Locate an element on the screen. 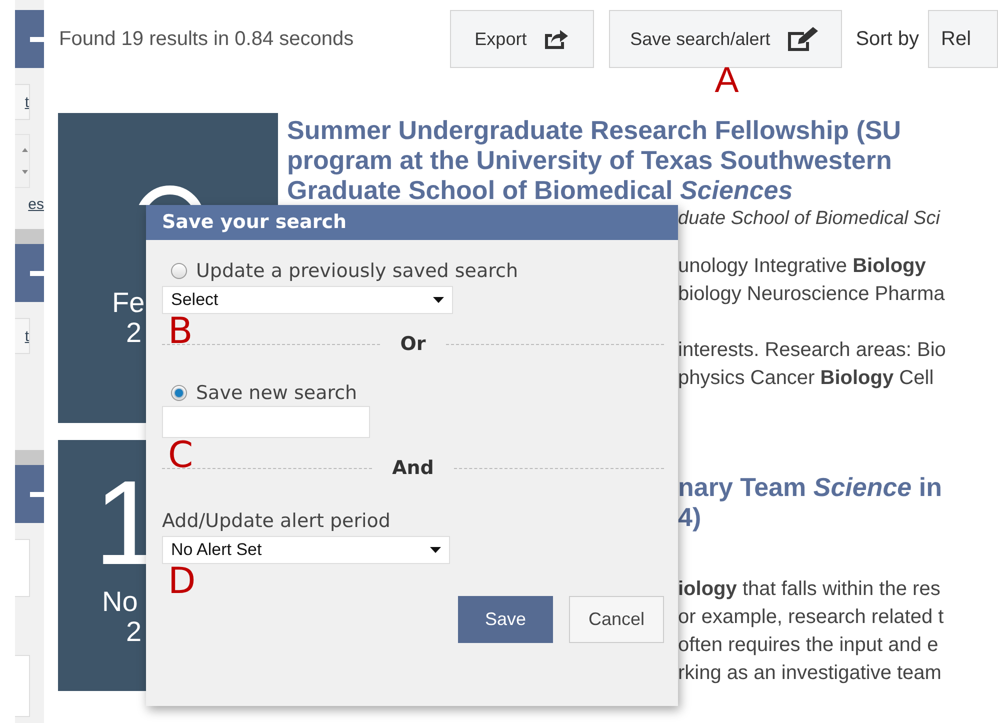 This screenshot has width=998, height=723. result-text: iology that falls within the res is located at coordinates (809, 589).